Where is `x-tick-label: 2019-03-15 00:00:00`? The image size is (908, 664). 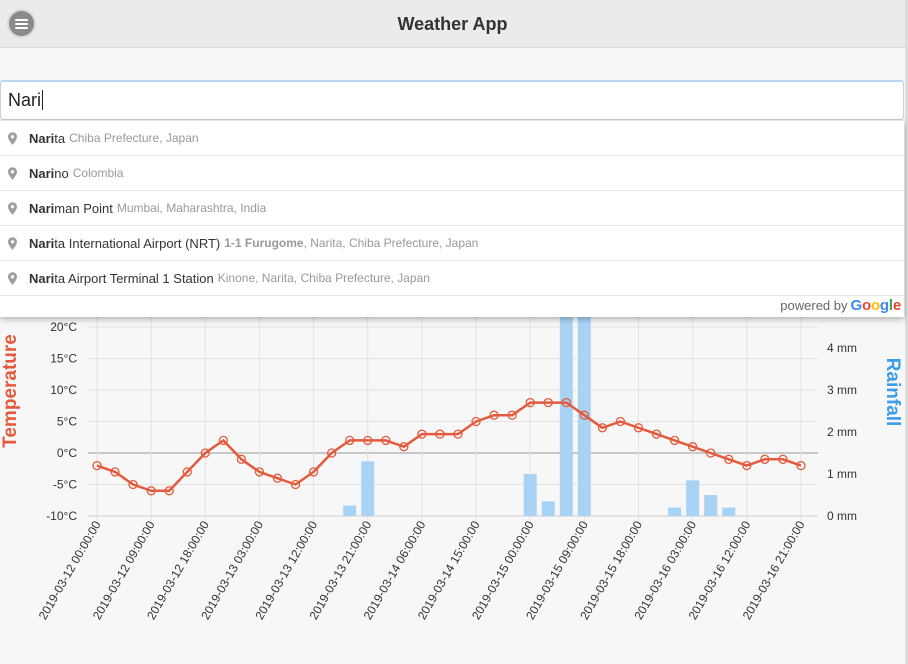 x-tick-label: 2019-03-15 00:00:00 is located at coordinates (503, 570).